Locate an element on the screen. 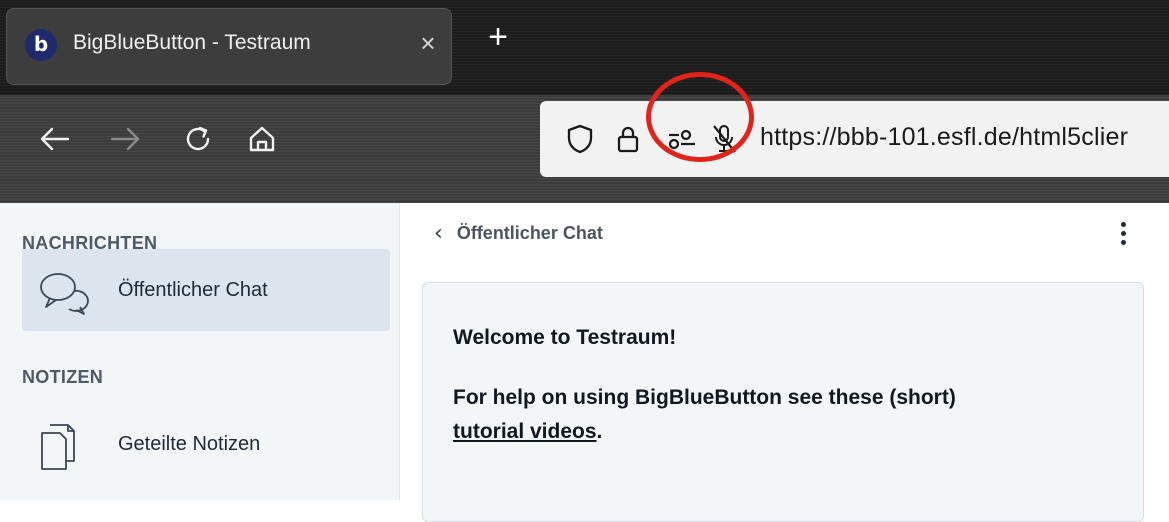  lock-icon is located at coordinates (628, 139).